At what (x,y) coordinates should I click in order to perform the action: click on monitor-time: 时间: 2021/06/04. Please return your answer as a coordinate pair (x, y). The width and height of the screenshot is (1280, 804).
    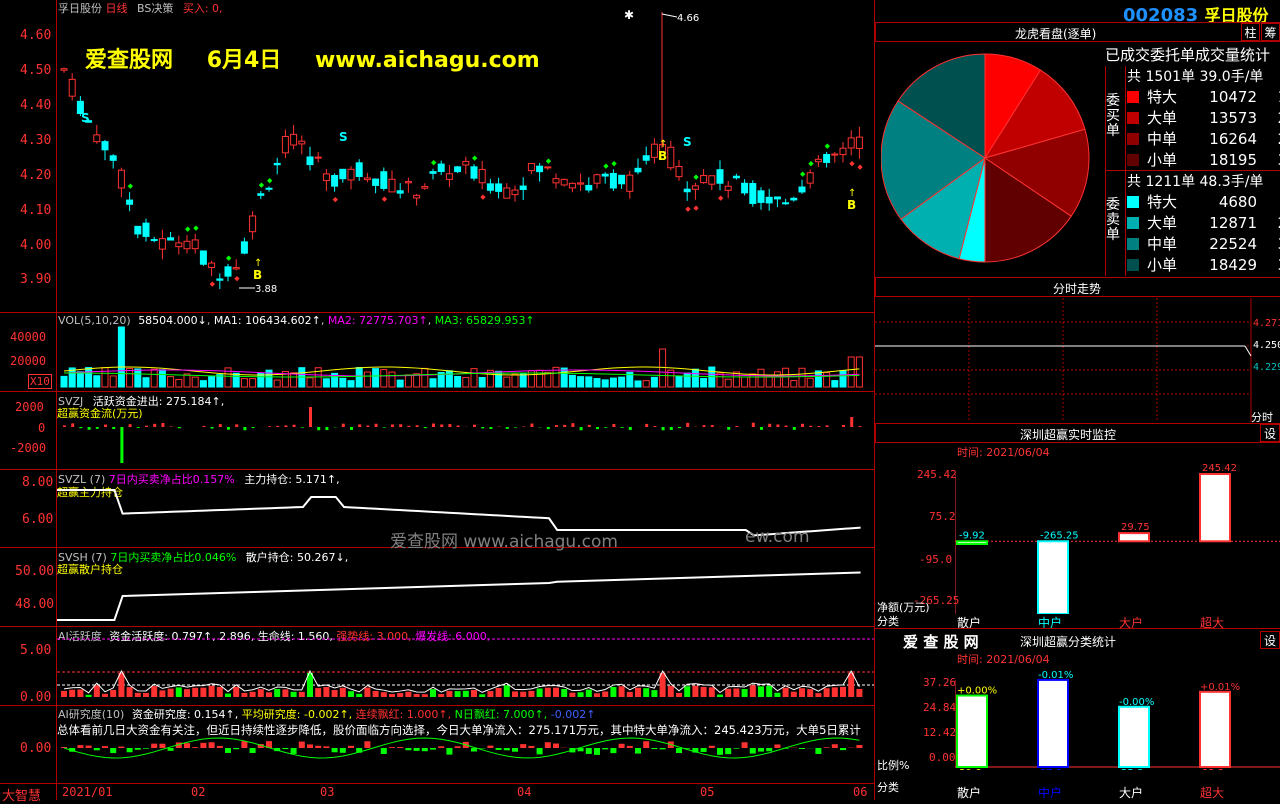
    Looking at the image, I should click on (1003, 452).